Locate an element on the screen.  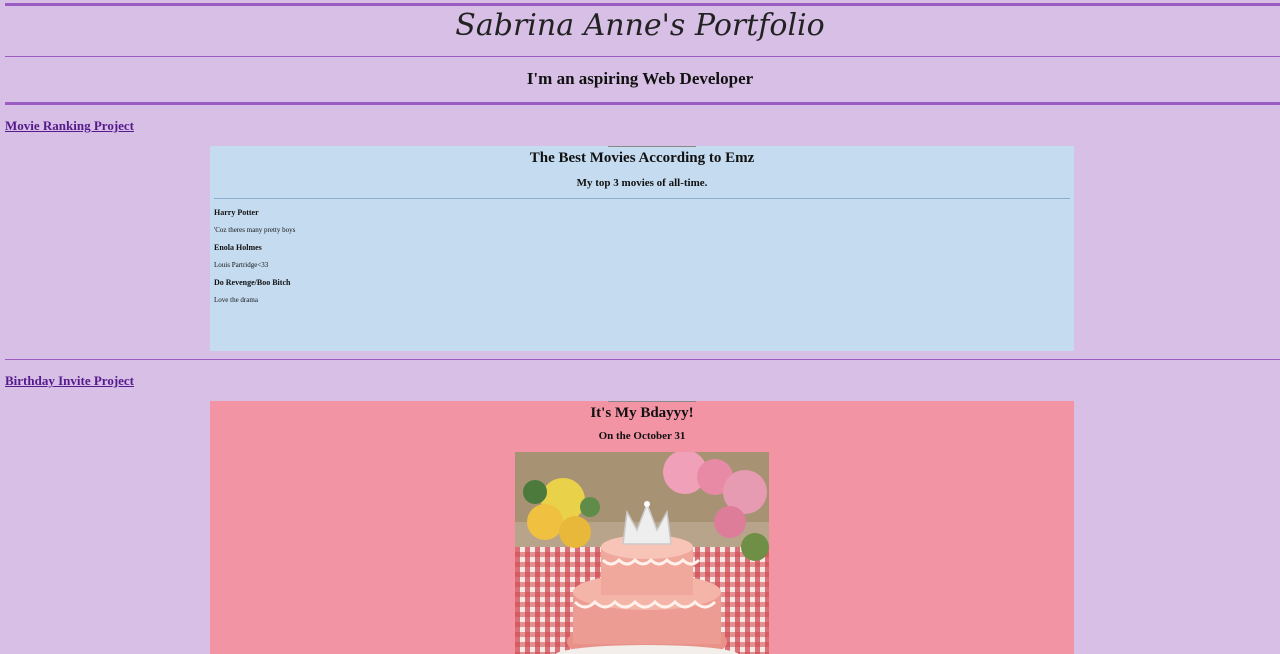
birthday-invite-project-link: Birthday Invite Project is located at coordinates (69, 381).